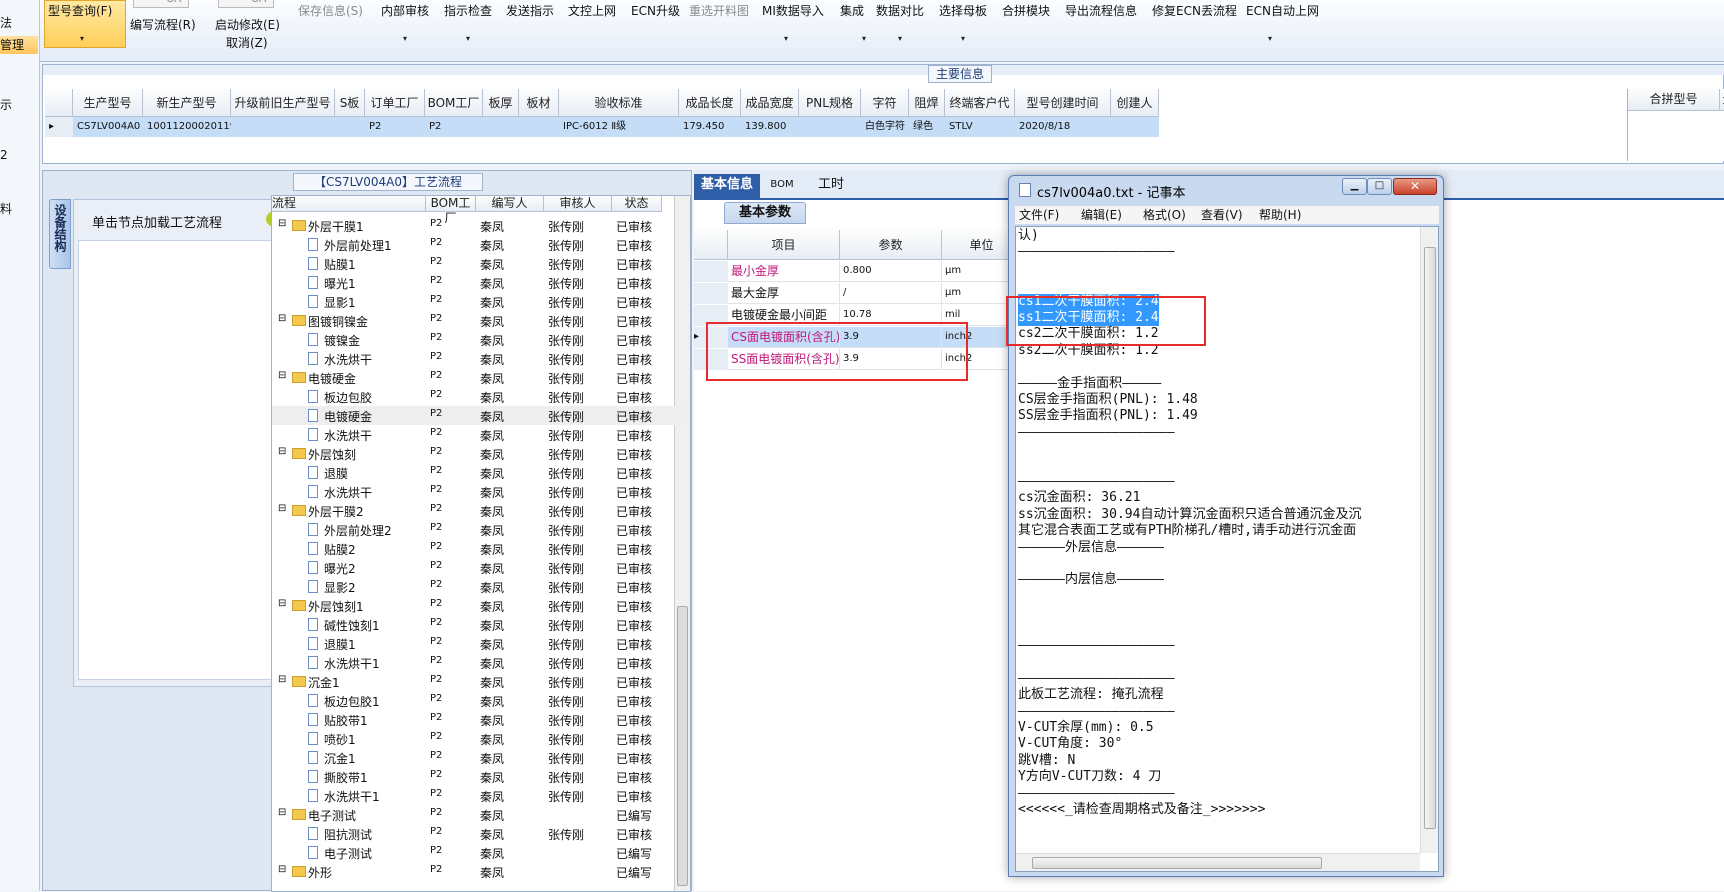 The image size is (1724, 892). Describe the element at coordinates (891, 271) in the screenshot. I see `params-cell-value: 0.800` at that location.